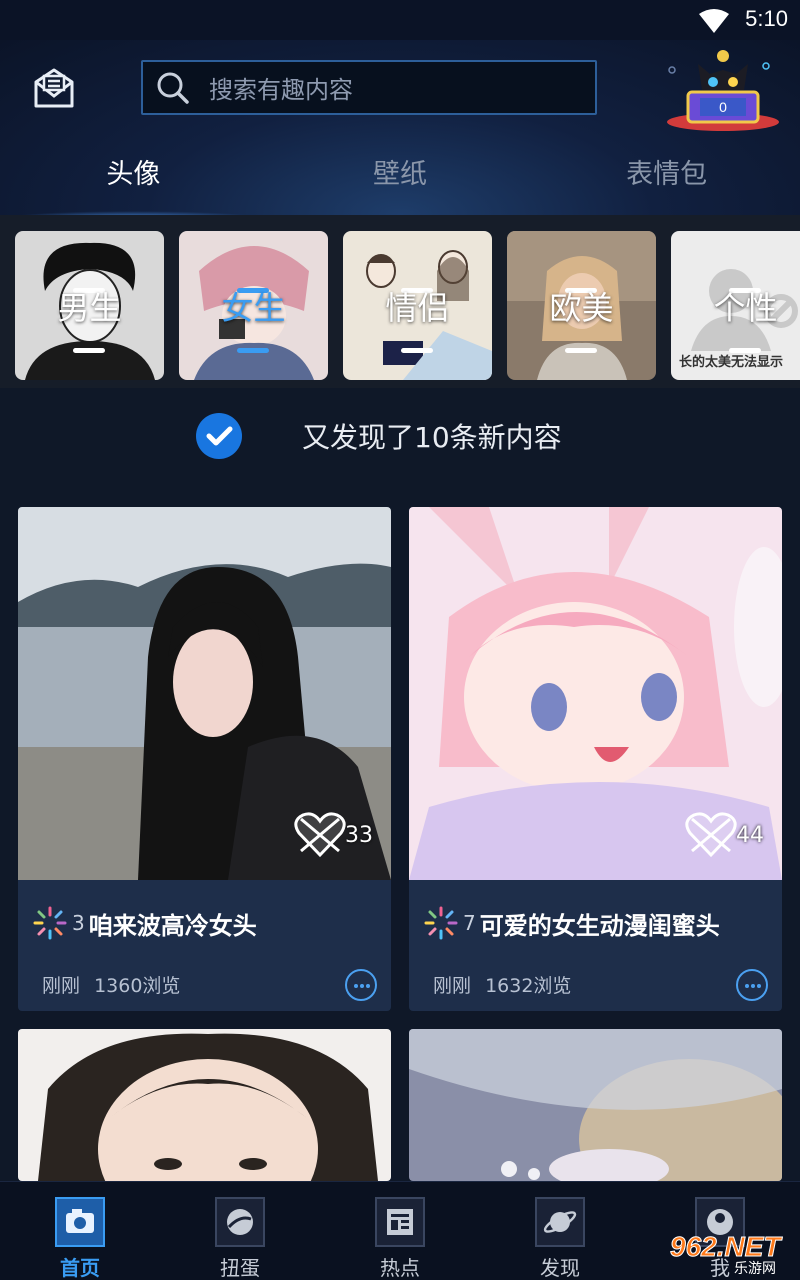 This screenshot has height=1280, width=800. Describe the element at coordinates (54, 88) in the screenshot. I see `mail-icon` at that location.